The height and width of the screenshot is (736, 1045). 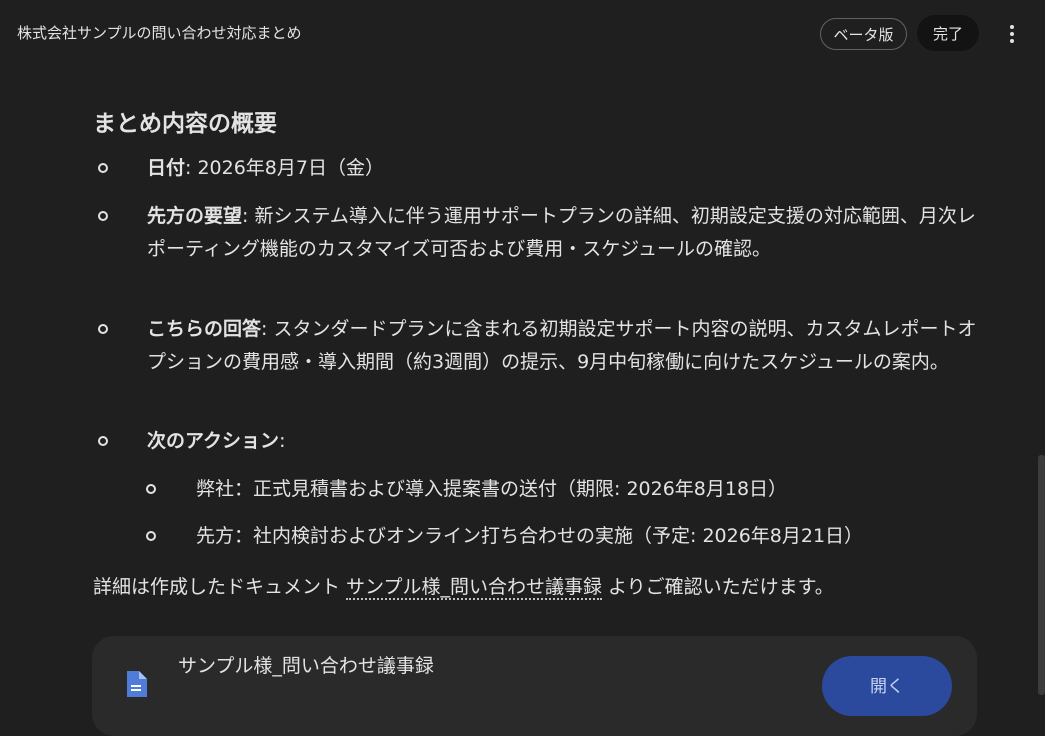 I want to click on more-vert-icon, so click(x=1012, y=34).